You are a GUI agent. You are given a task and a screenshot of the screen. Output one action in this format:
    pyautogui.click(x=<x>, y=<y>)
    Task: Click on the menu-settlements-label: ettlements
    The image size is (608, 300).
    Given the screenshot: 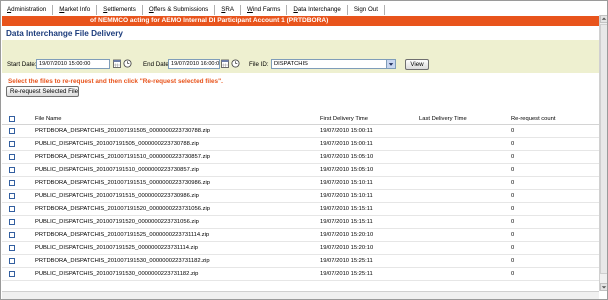 What is the action you would take?
    pyautogui.click(x=121, y=9)
    